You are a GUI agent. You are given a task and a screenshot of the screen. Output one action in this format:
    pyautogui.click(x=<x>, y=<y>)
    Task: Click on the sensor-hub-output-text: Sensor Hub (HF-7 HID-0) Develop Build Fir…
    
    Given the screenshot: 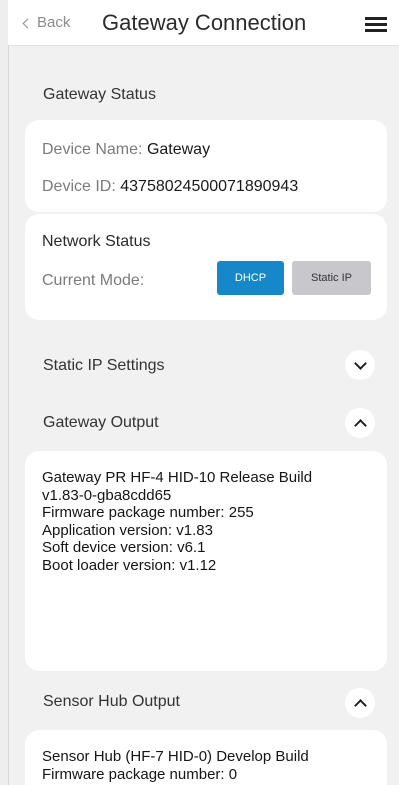 What is the action you would take?
    pyautogui.click(x=207, y=765)
    